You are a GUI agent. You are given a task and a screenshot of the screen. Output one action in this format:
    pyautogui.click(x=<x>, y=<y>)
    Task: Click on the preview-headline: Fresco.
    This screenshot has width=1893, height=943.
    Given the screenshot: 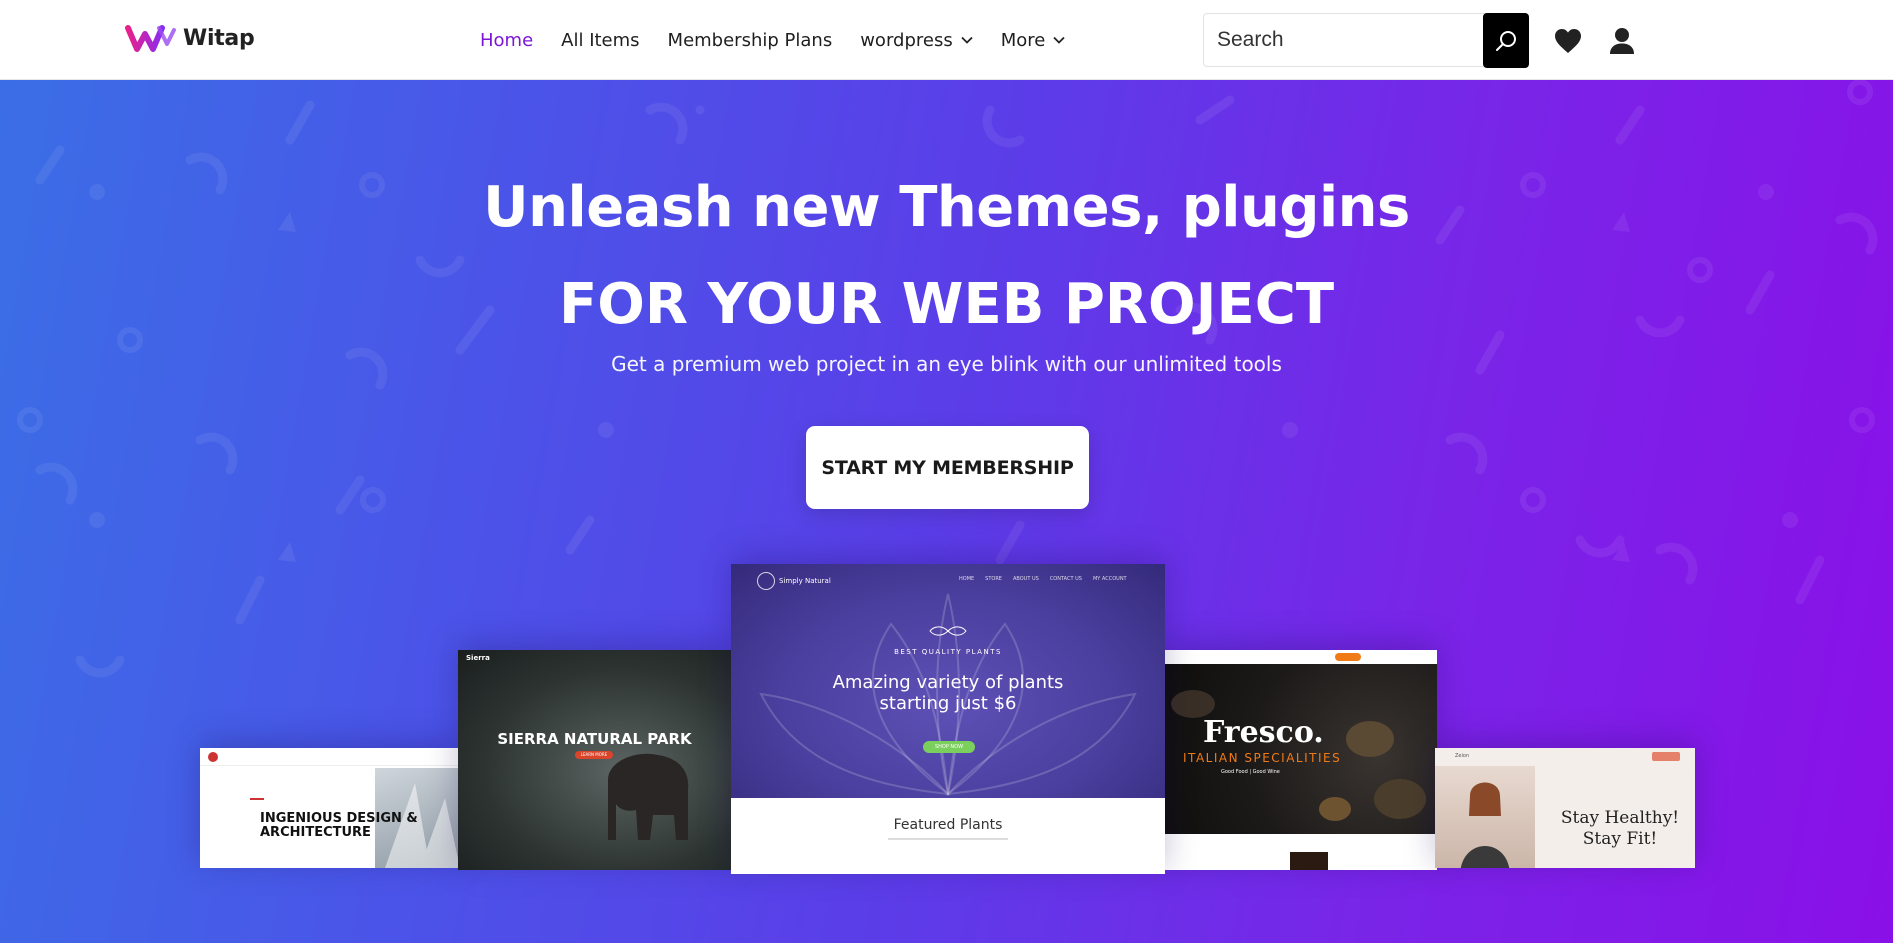 What is the action you would take?
    pyautogui.click(x=1263, y=732)
    